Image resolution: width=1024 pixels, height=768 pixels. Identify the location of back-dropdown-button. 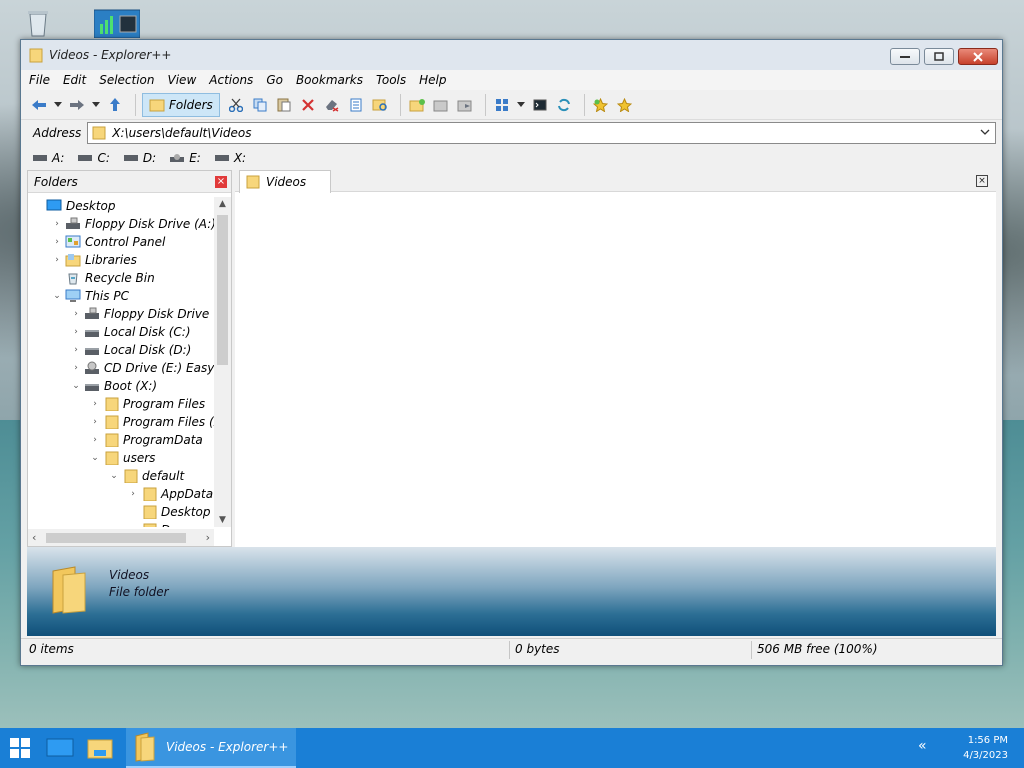
(58, 105).